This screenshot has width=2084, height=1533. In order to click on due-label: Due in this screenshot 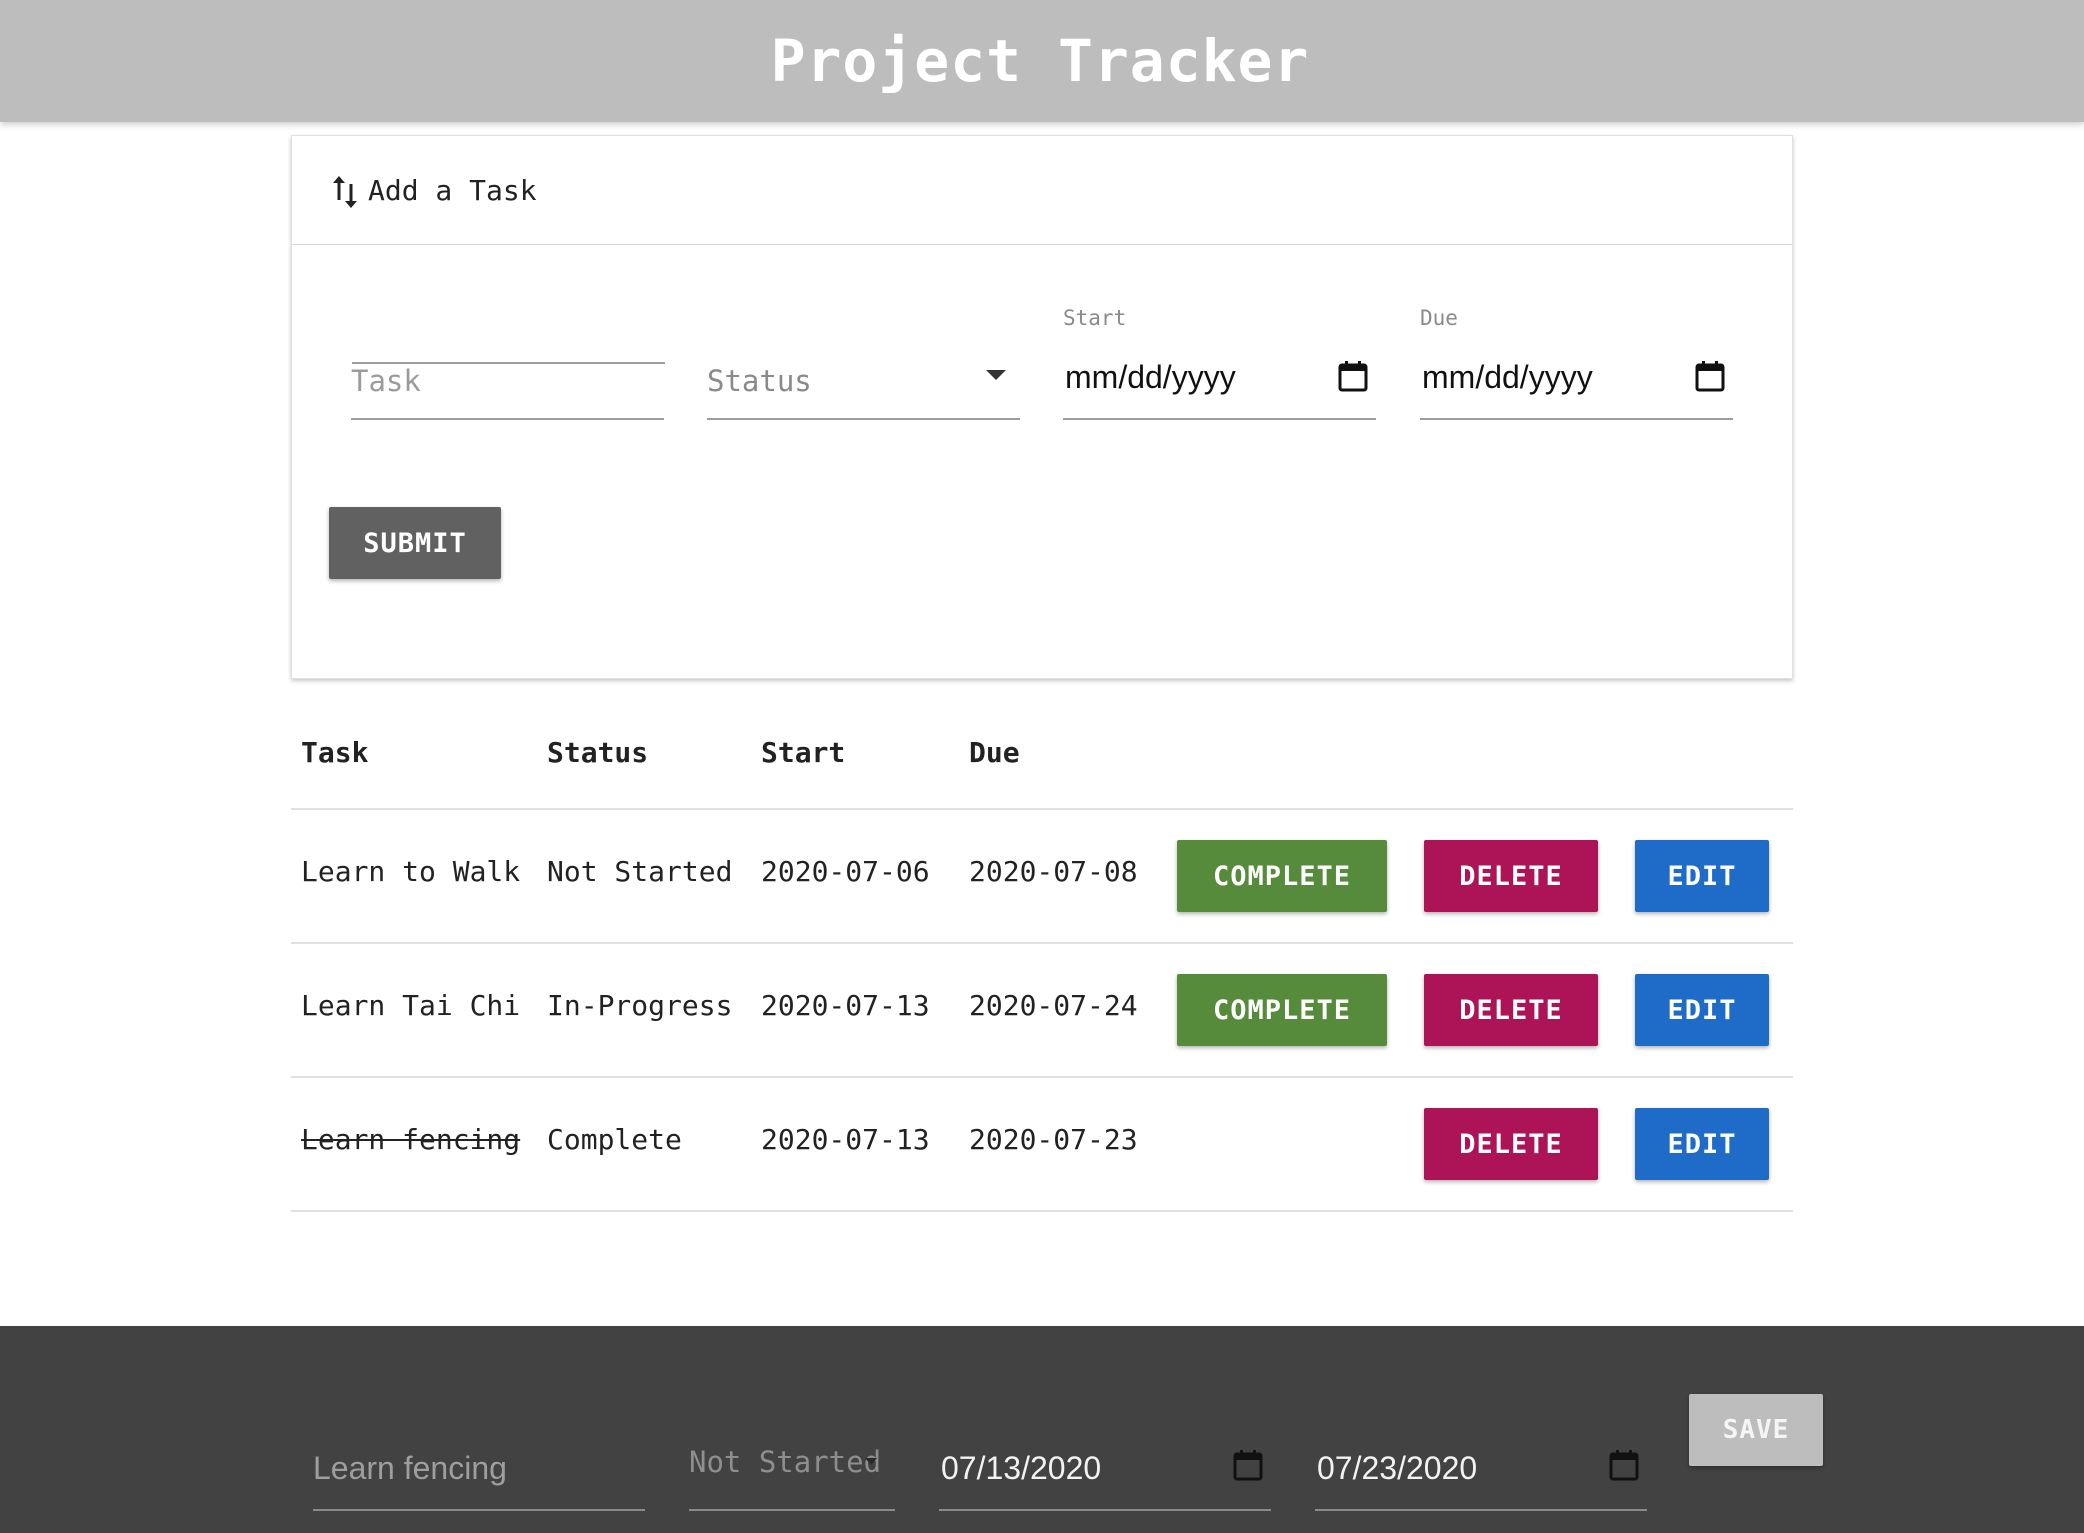, I will do `click(1439, 318)`.